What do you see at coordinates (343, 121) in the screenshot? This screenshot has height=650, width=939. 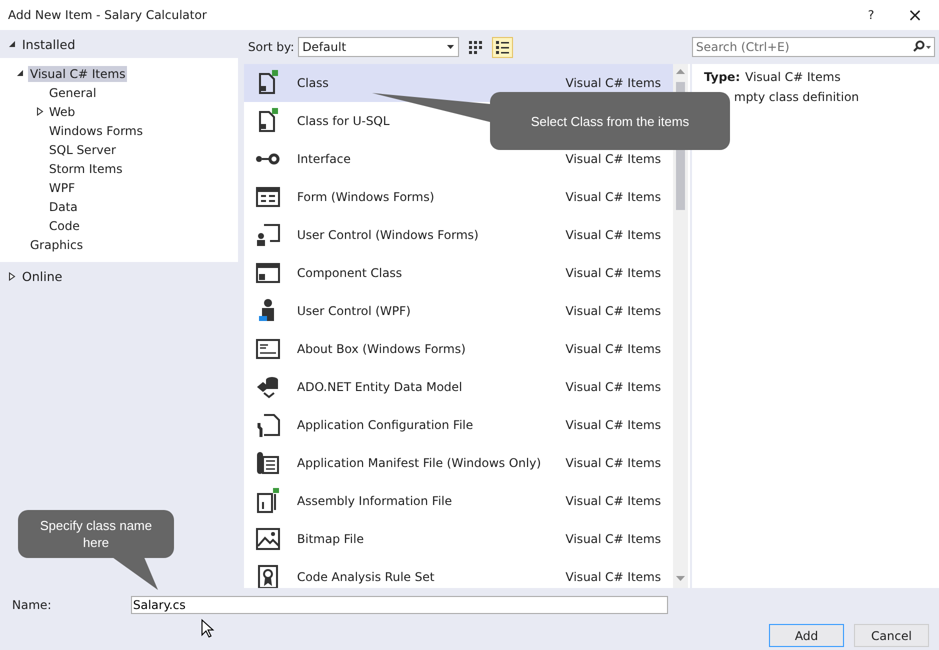 I see `template-name: Class for U-SQL` at bounding box center [343, 121].